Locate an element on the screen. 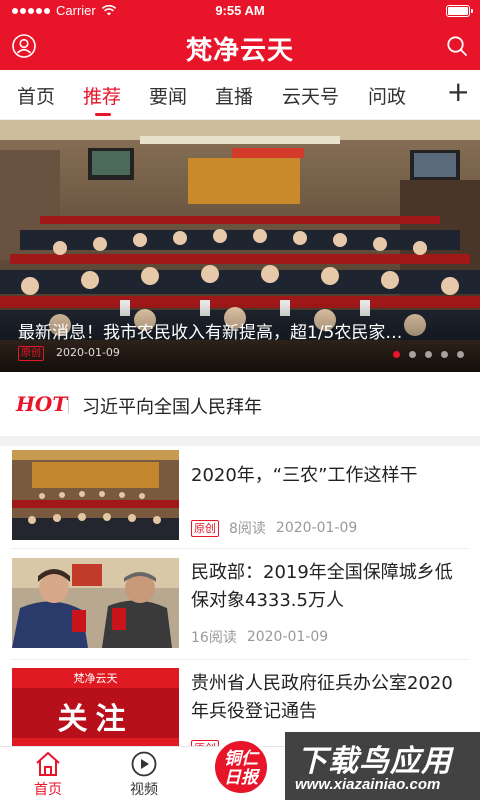 This screenshot has height=800, width=480. tab-live: 直播 is located at coordinates (234, 95).